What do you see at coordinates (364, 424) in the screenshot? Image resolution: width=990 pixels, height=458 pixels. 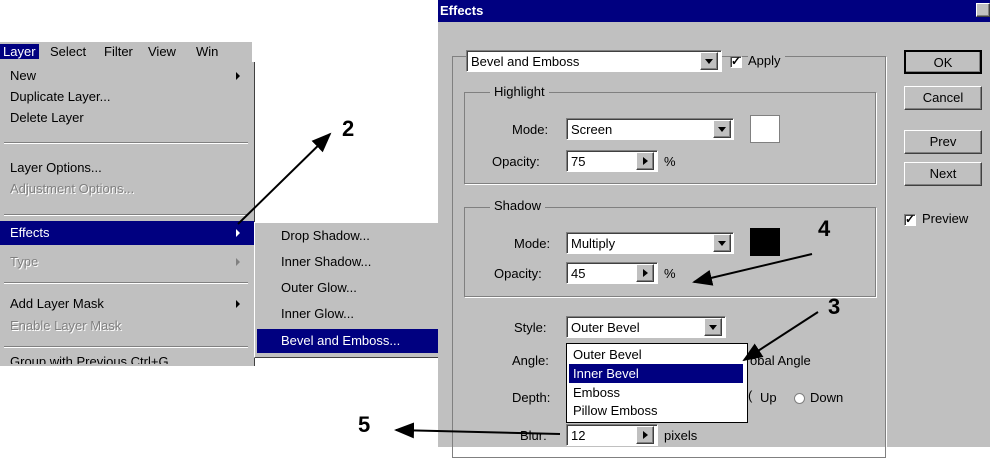 I see `callout-number-5: 5` at bounding box center [364, 424].